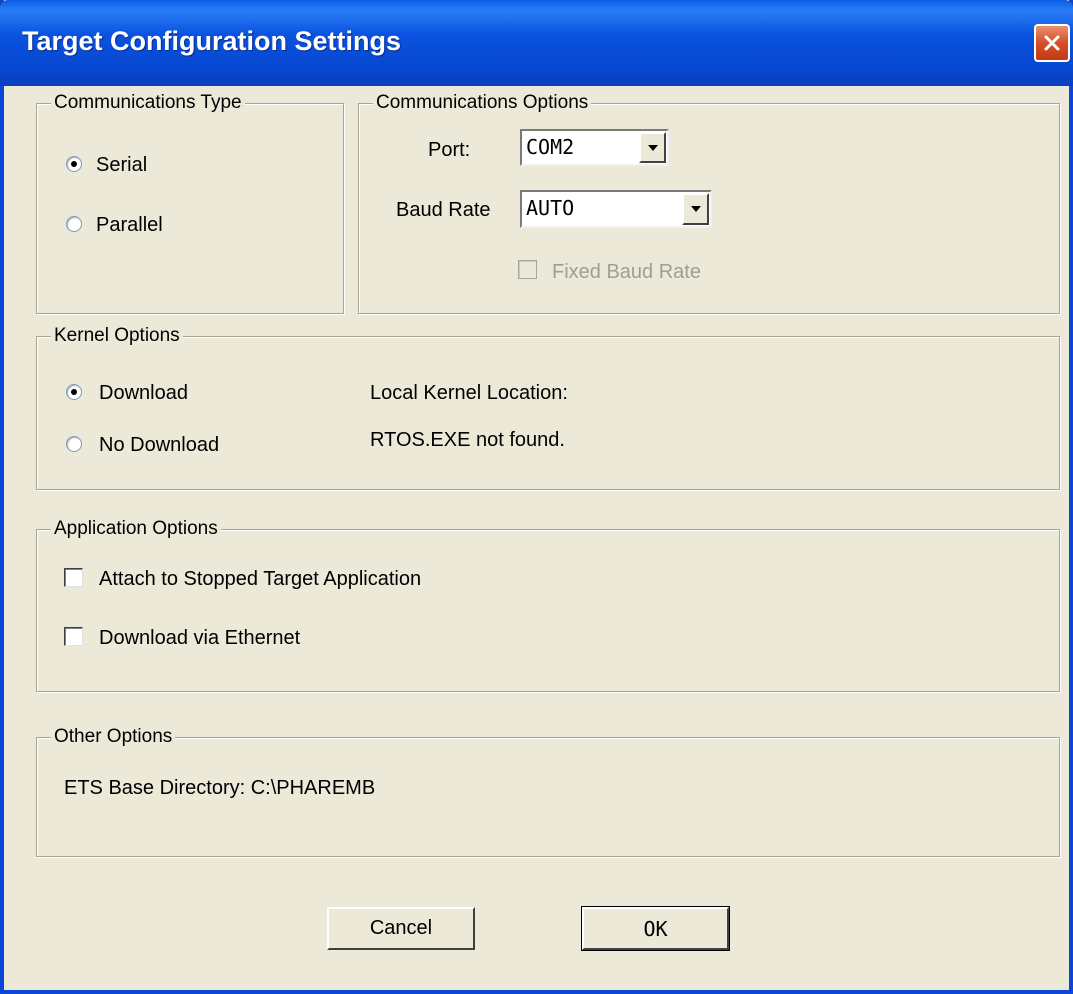 This screenshot has width=1073, height=994. Describe the element at coordinates (74, 392) in the screenshot. I see `download-radio` at that location.